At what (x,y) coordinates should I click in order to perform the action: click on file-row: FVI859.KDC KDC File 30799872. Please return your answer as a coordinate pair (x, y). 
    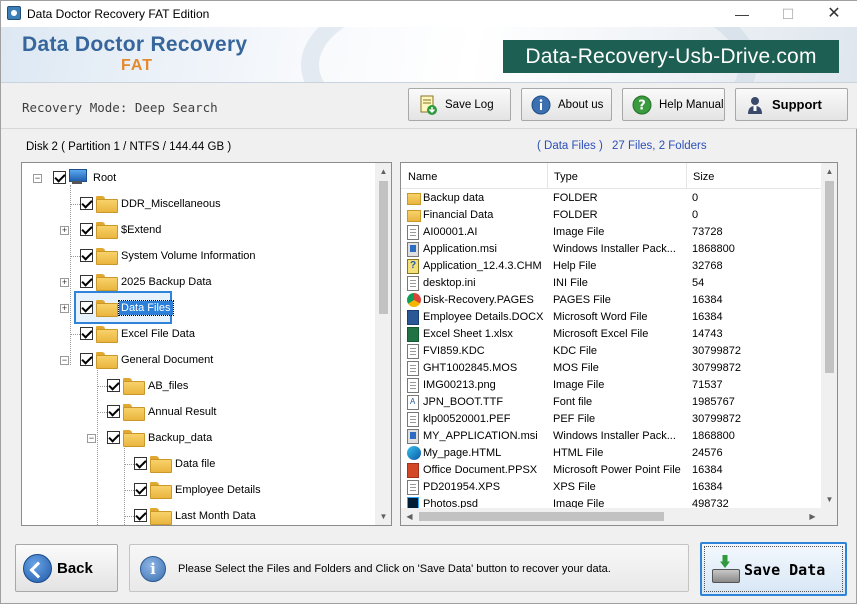
    Looking at the image, I should click on (611, 351).